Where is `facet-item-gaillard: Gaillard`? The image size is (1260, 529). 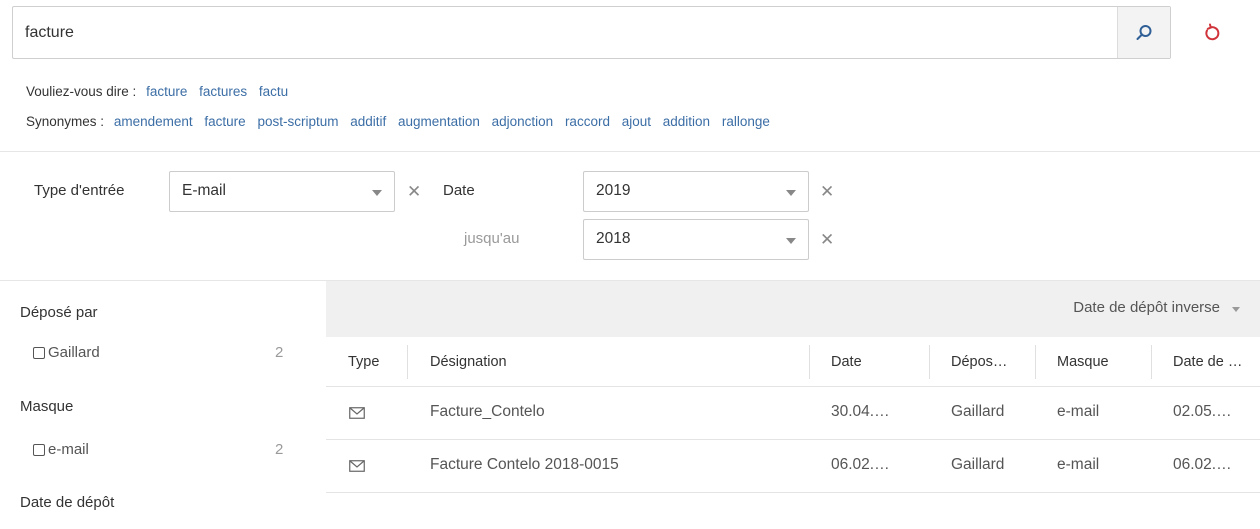 facet-item-gaillard: Gaillard is located at coordinates (66, 352).